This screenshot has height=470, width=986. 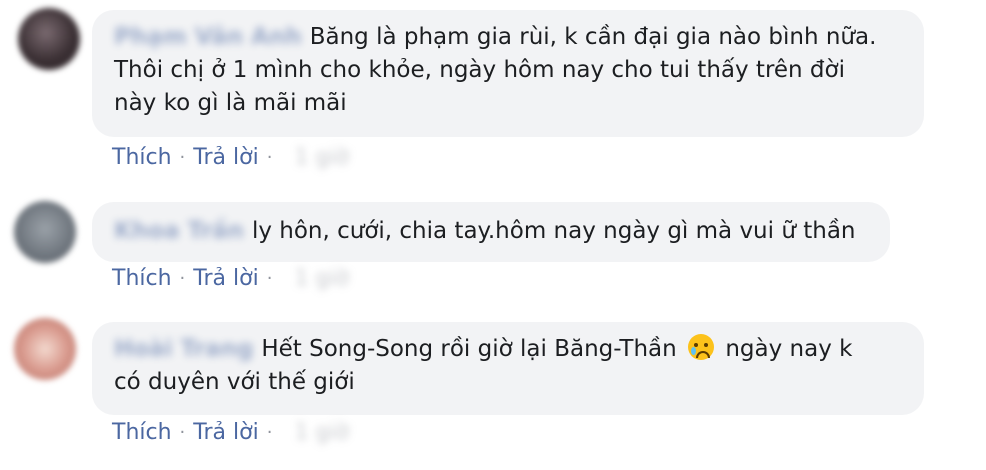 What do you see at coordinates (694, 351) in the screenshot?
I see `tear-icon` at bounding box center [694, 351].